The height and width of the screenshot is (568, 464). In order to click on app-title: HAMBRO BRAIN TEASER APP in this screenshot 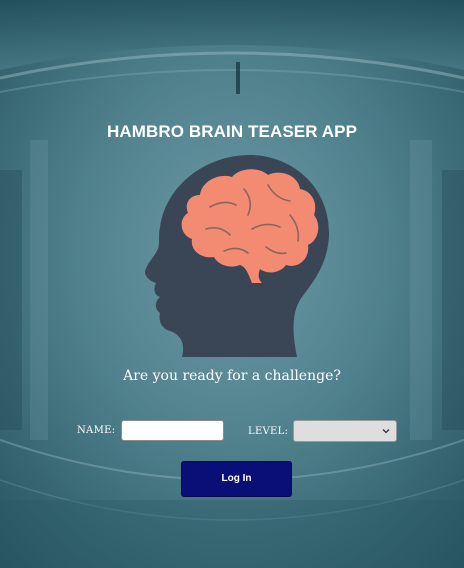, I will do `click(232, 131)`.